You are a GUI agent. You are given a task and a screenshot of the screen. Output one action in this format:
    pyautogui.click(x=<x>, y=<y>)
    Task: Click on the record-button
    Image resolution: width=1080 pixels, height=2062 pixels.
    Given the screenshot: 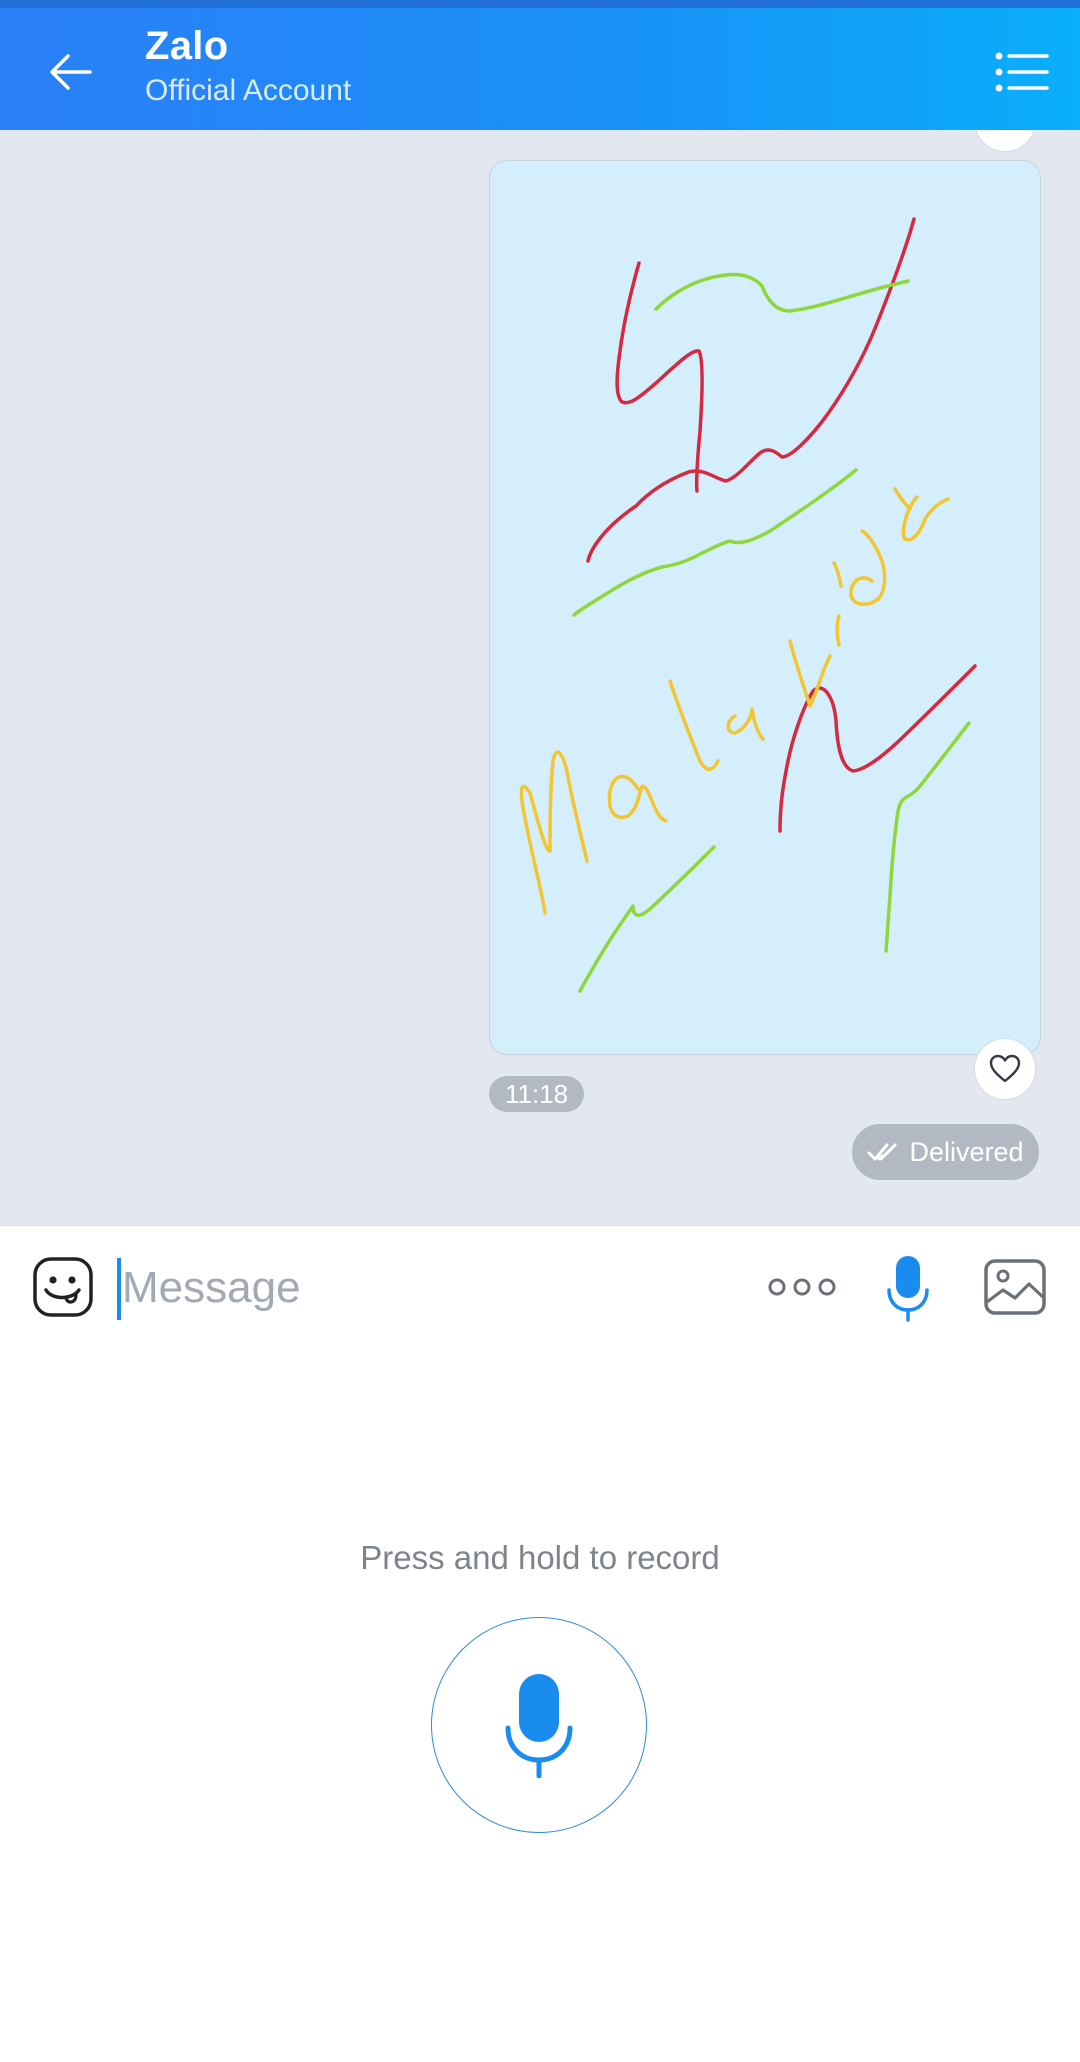 What is the action you would take?
    pyautogui.click(x=539, y=1725)
    